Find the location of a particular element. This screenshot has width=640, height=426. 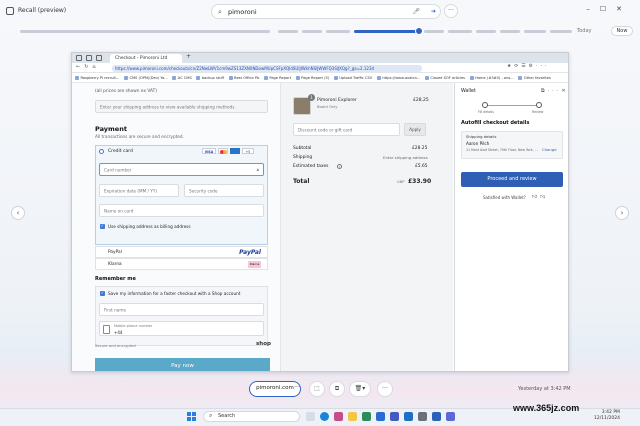

new-tab-icon: + is located at coordinates (188, 56).